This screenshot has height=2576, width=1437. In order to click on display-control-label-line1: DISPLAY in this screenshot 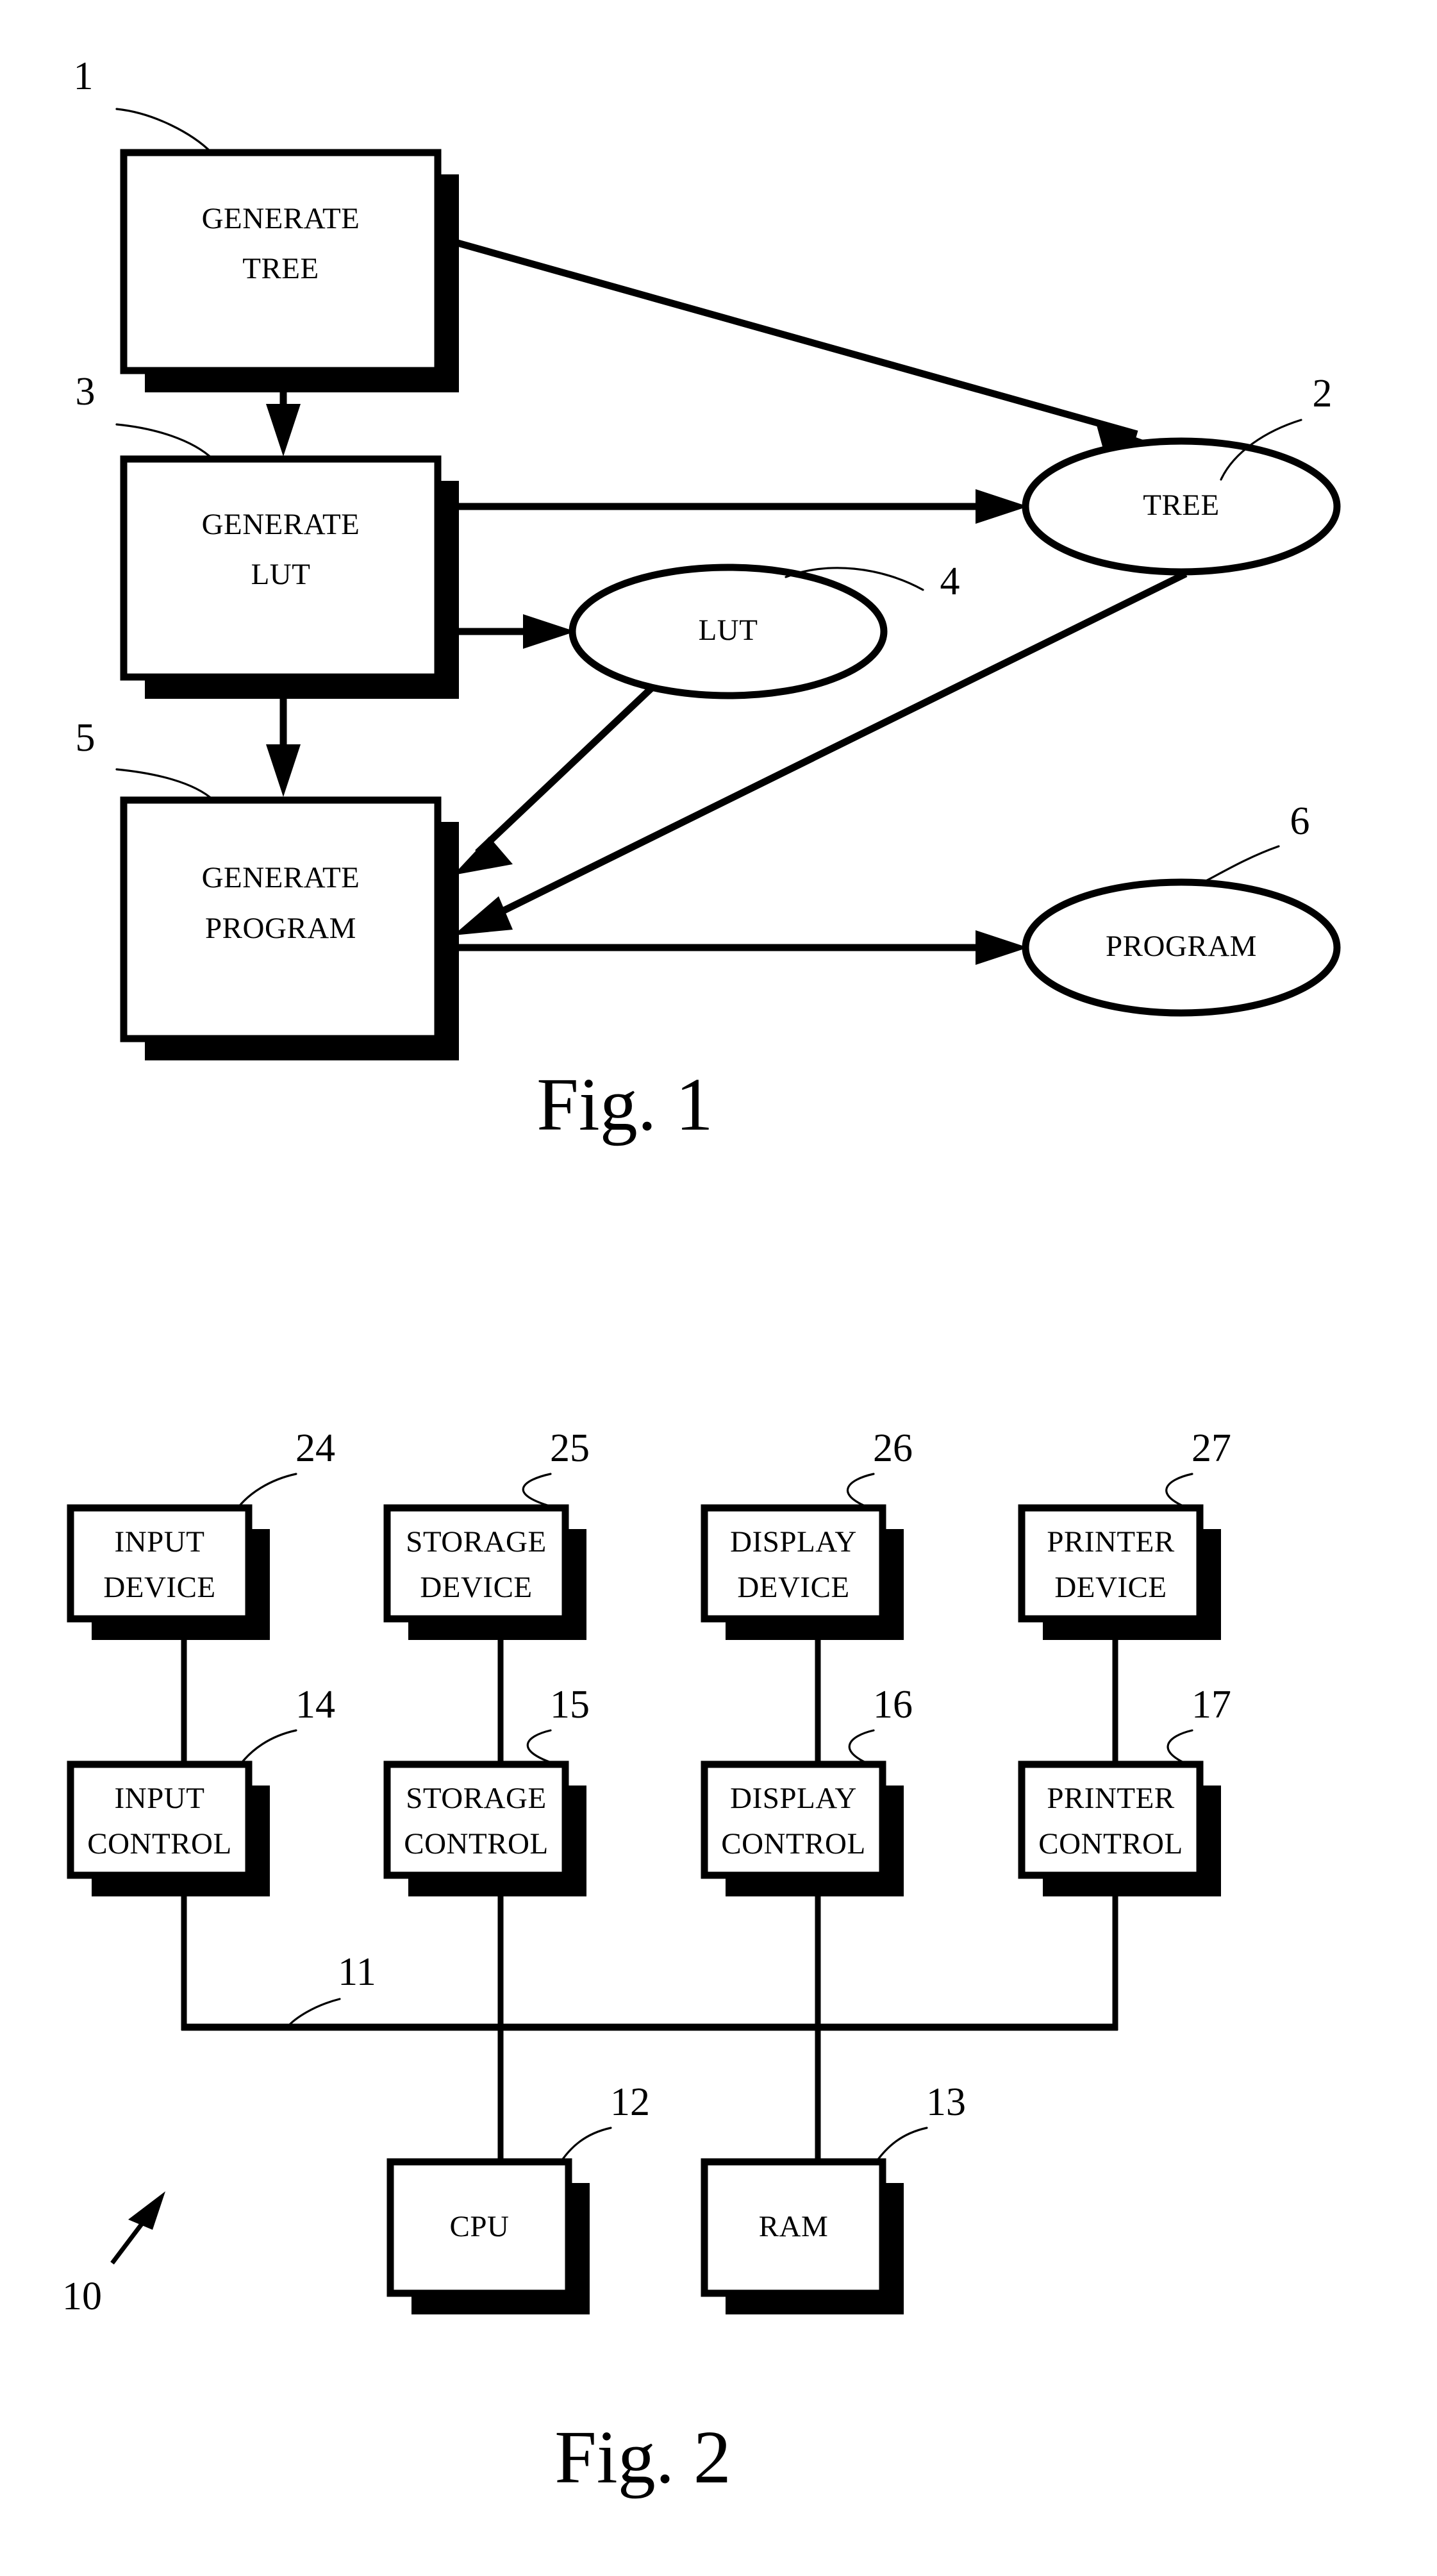, I will do `click(794, 1798)`.